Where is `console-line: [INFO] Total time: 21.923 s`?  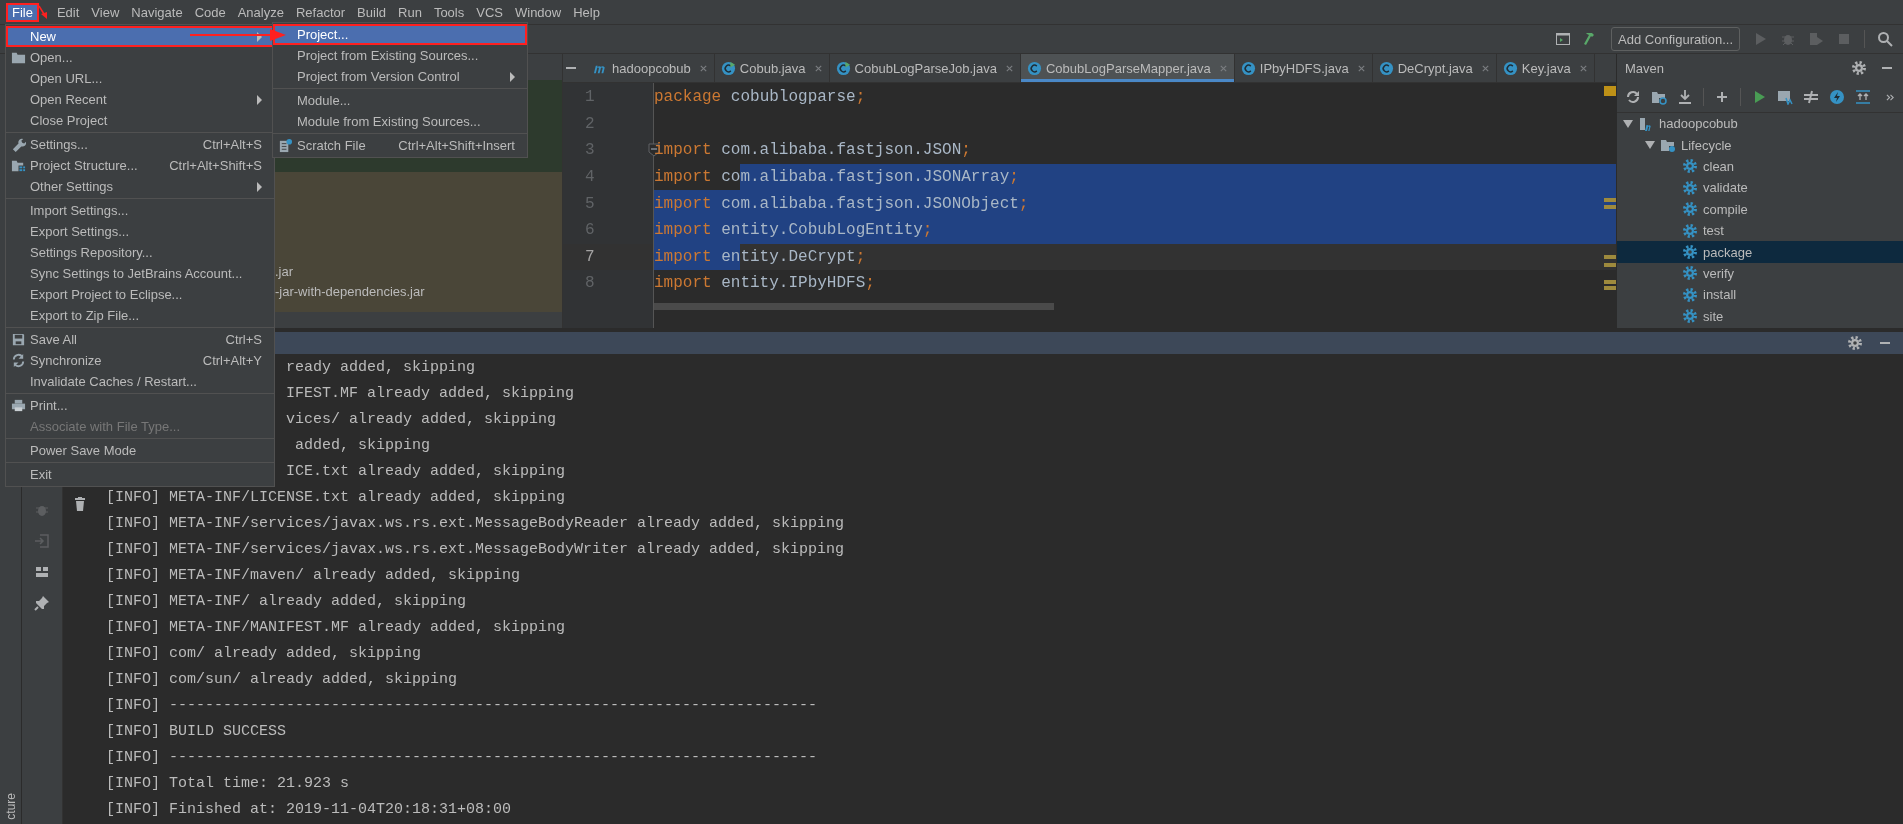 console-line: [INFO] Total time: 21.923 s is located at coordinates (228, 784).